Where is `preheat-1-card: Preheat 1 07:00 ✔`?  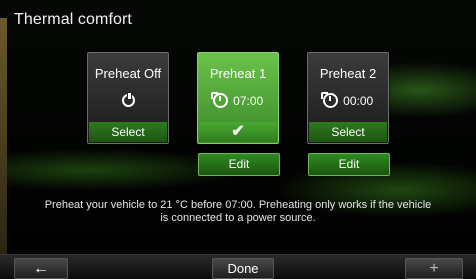 preheat-1-card: Preheat 1 07:00 ✔ is located at coordinates (238, 98).